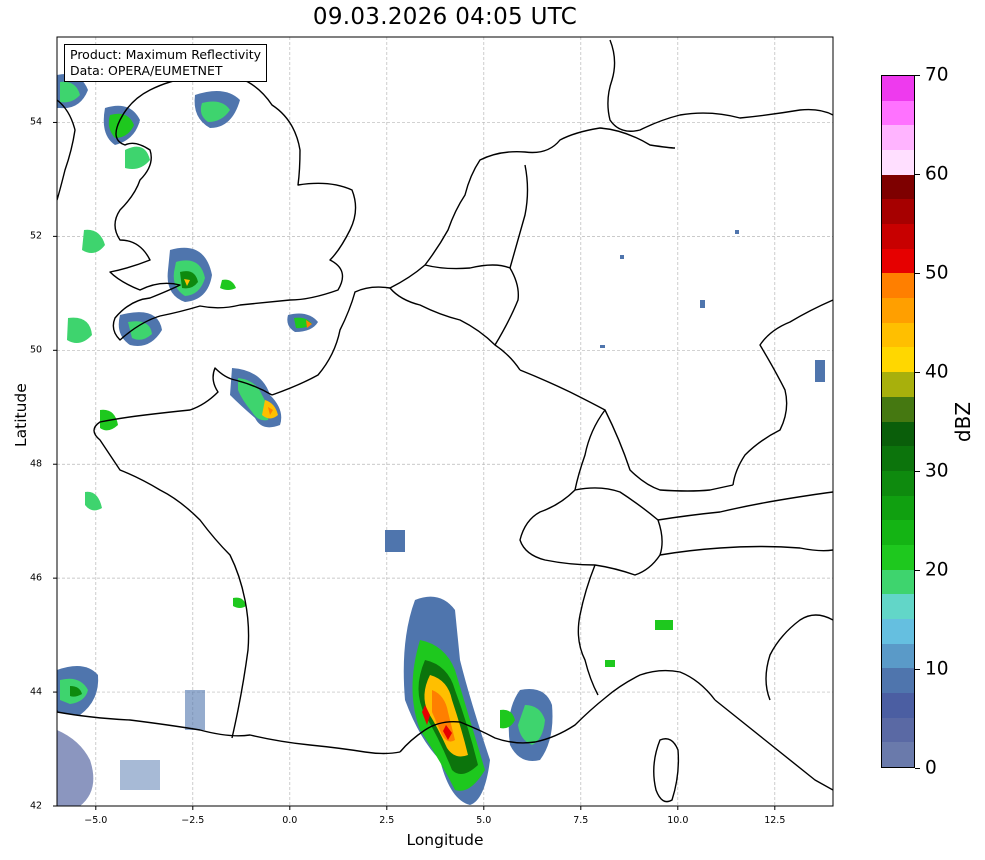  What do you see at coordinates (156, 460) in the screenshot?
I see `precip-cell-cornwall` at bounding box center [156, 460].